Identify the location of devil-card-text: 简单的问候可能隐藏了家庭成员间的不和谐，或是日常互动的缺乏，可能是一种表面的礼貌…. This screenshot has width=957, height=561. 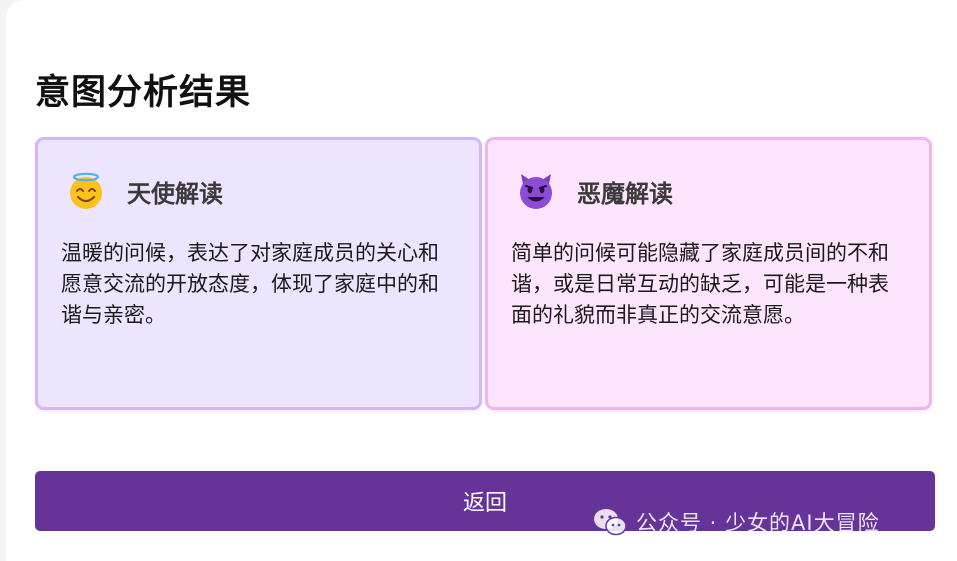
(700, 284).